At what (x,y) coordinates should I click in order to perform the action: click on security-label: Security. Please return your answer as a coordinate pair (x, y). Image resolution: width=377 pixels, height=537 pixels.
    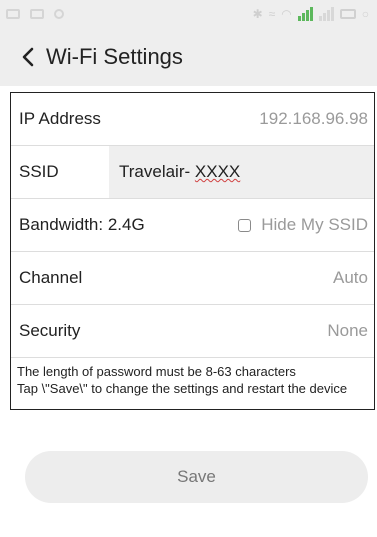
    Looking at the image, I should click on (50, 330).